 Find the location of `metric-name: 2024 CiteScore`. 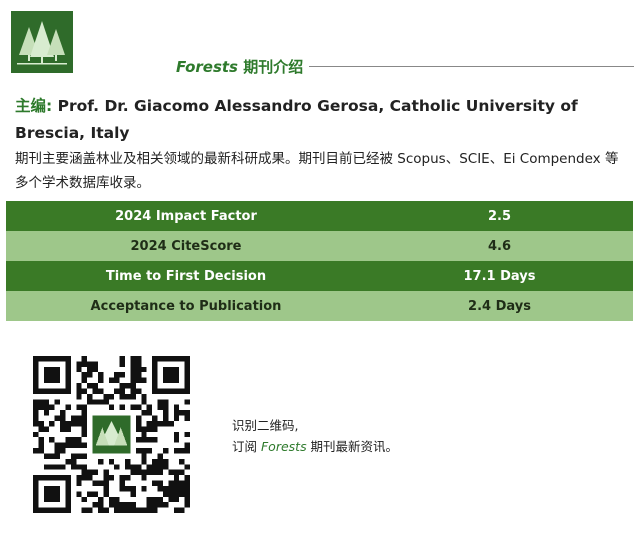

metric-name: 2024 CiteScore is located at coordinates (186, 246).